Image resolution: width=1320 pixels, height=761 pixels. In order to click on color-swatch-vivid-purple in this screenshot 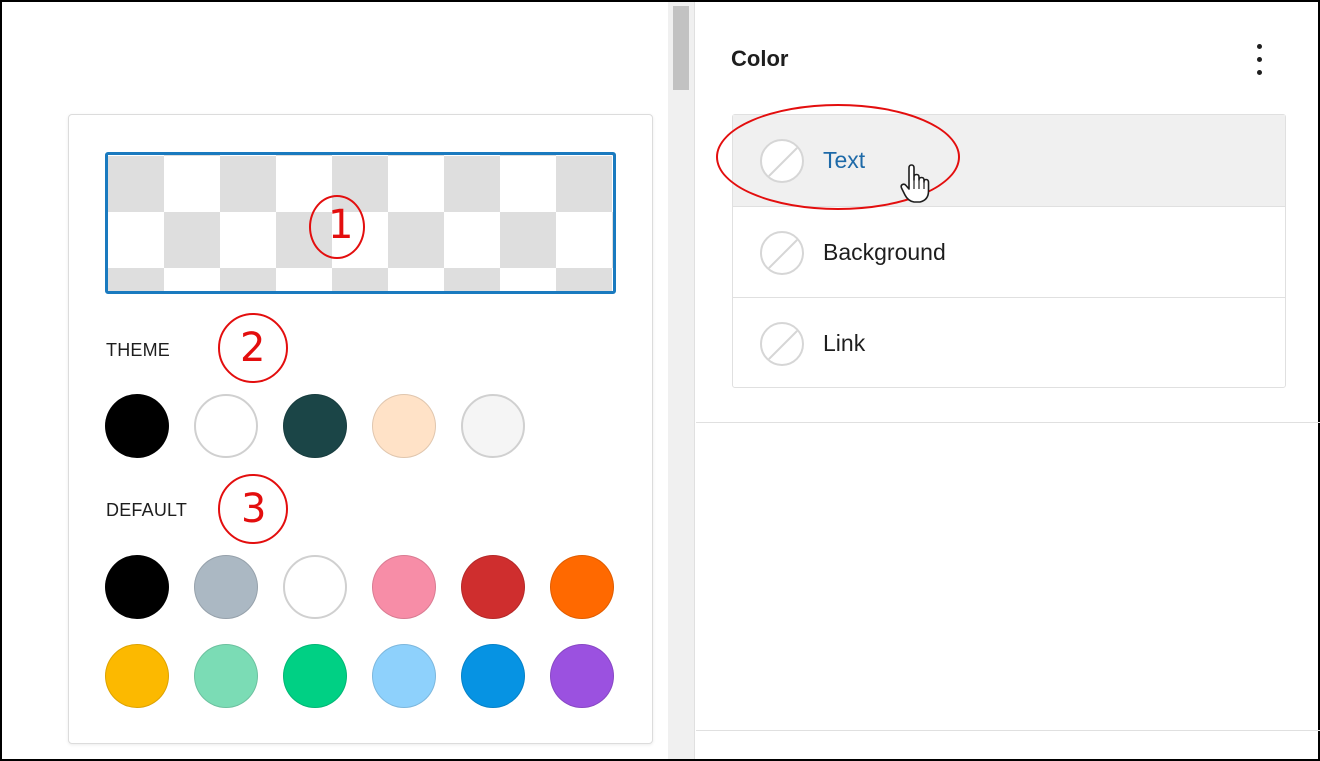, I will do `click(582, 676)`.